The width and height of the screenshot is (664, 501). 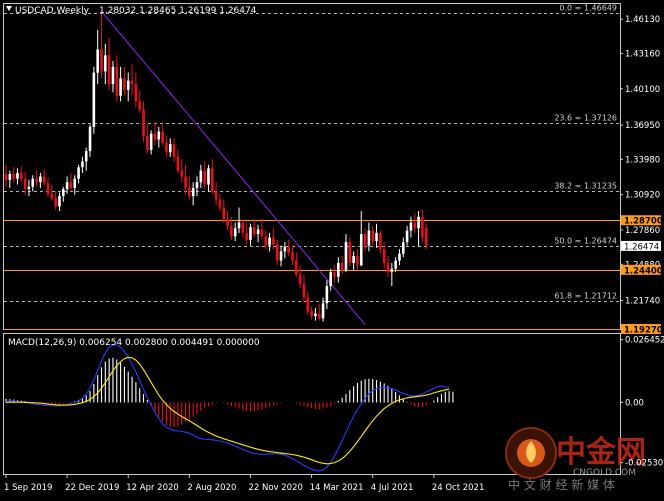 I want to click on candlestick, so click(x=94, y=100).